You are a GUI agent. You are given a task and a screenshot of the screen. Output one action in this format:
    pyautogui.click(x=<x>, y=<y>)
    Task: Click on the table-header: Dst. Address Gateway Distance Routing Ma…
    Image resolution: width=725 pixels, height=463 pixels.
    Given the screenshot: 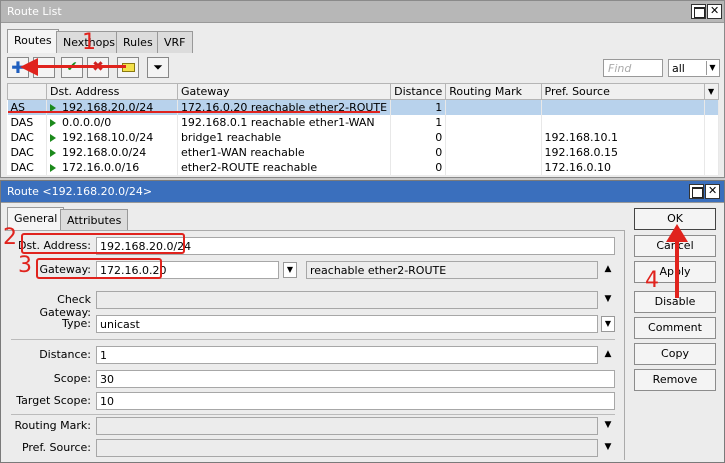 What is the action you would take?
    pyautogui.click(x=362, y=91)
    